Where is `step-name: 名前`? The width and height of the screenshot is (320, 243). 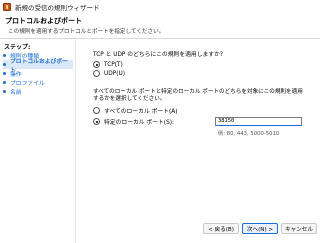 step-name: 名前 is located at coordinates (12, 91).